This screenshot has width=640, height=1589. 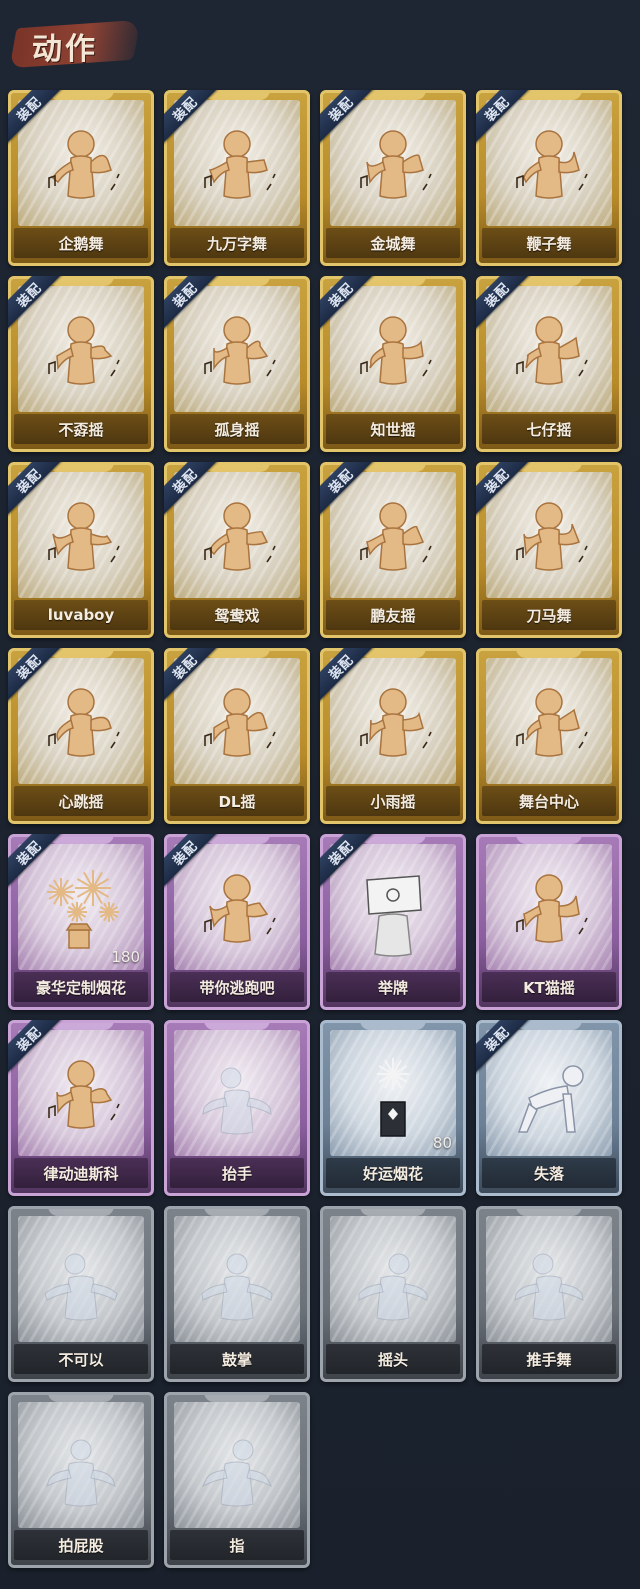 I want to click on action-card: 80 好运烟花, so click(x=393, y=1108).